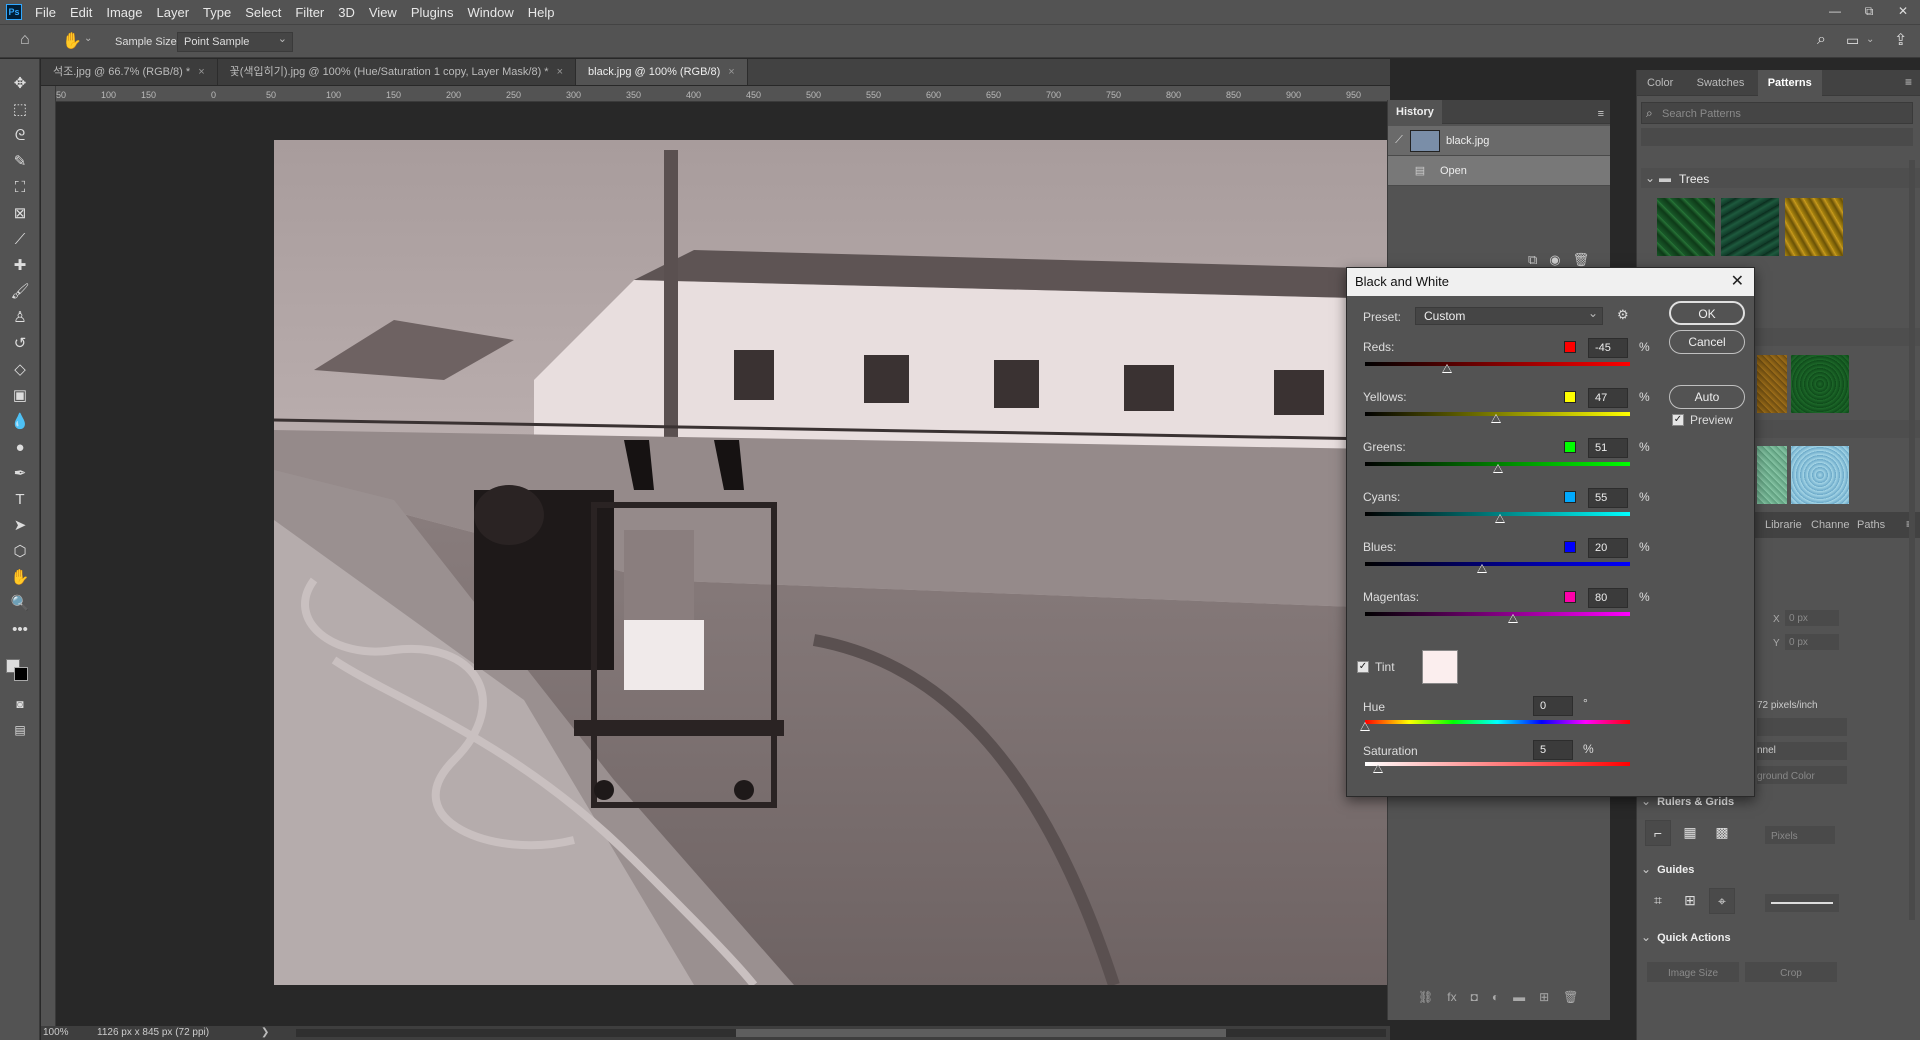 The height and width of the screenshot is (1040, 1920). Describe the element at coordinates (432, 12) in the screenshot. I see `menu-plugins: Plugins` at that location.